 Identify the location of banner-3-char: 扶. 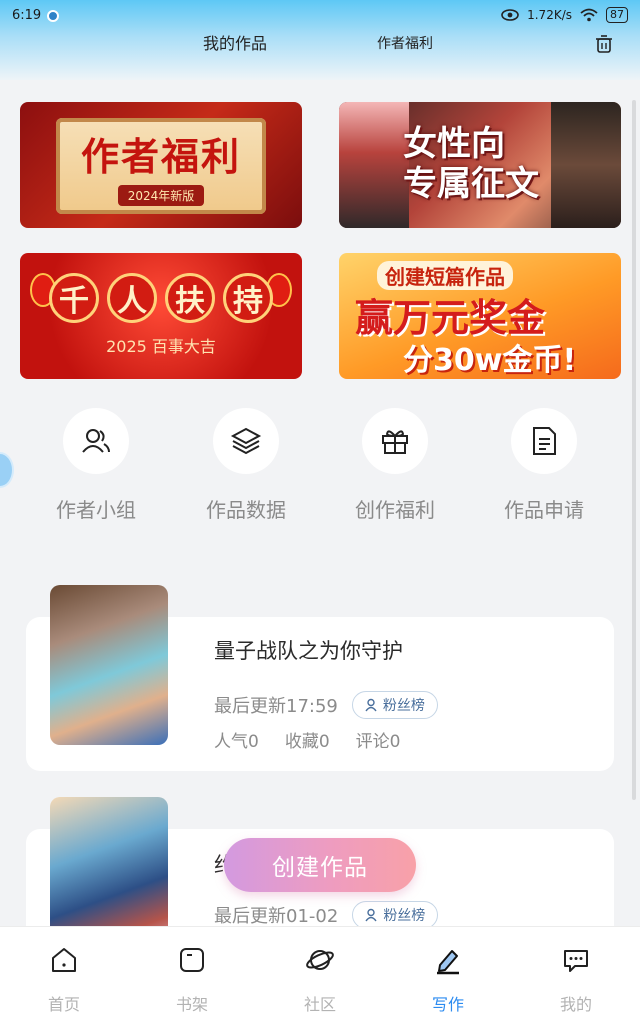
(190, 298).